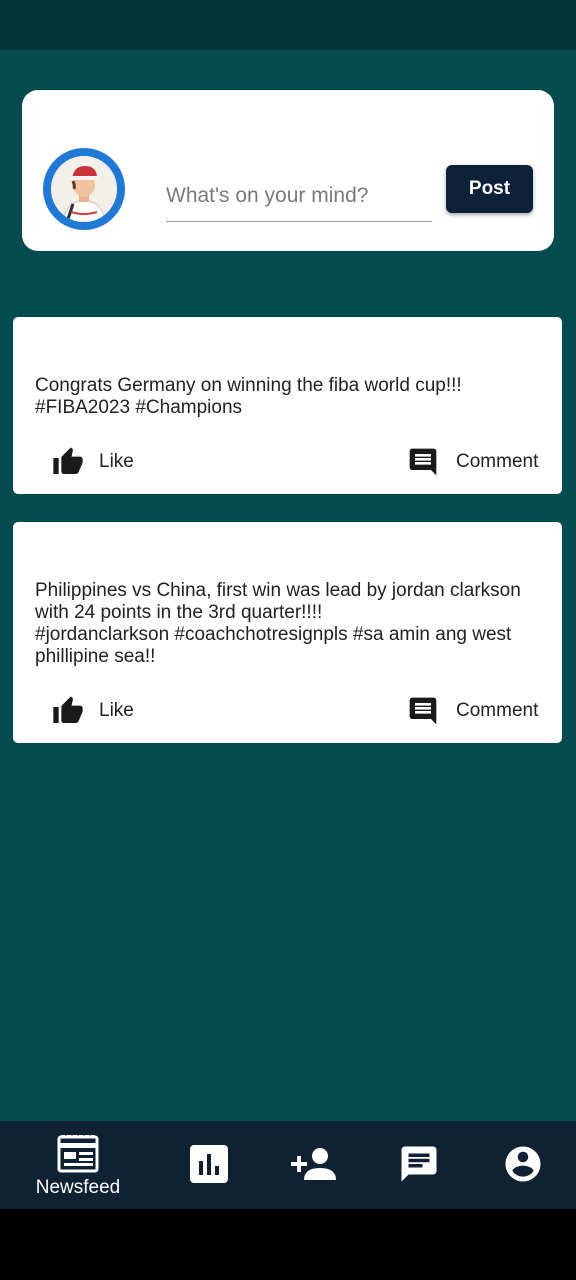 The image size is (576, 1280). Describe the element at coordinates (288, 25) in the screenshot. I see `status-bar` at that location.